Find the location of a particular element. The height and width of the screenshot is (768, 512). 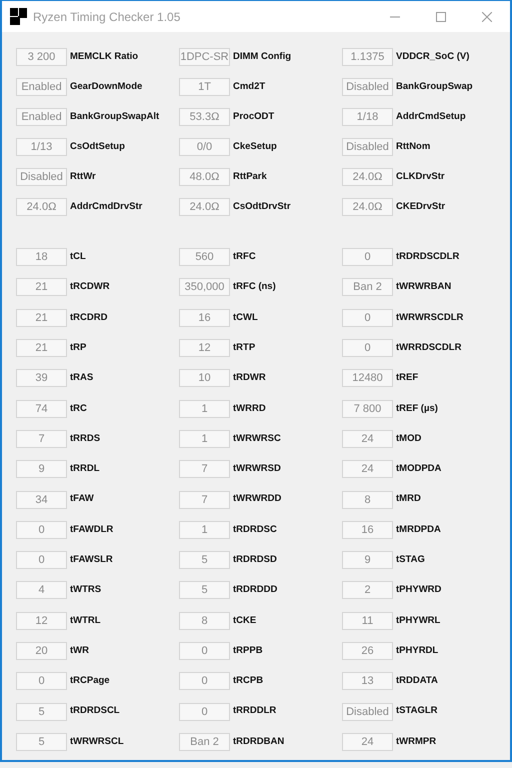

field-label: tRCPage is located at coordinates (90, 681).